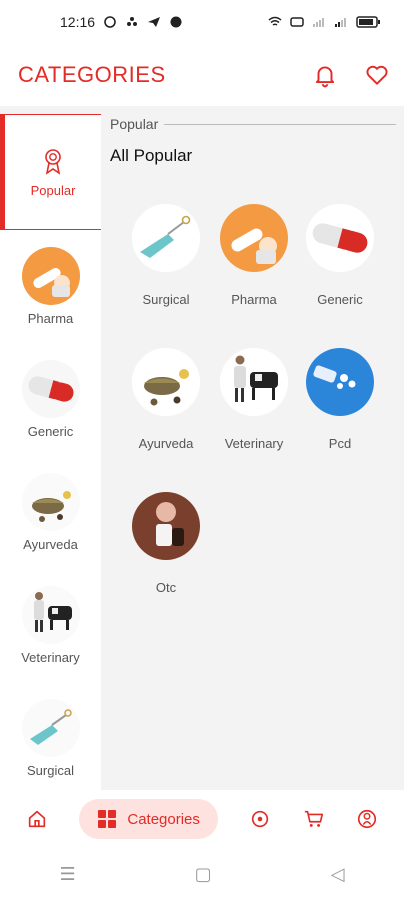 The height and width of the screenshot is (900, 404). I want to click on section-divider, so click(280, 124).